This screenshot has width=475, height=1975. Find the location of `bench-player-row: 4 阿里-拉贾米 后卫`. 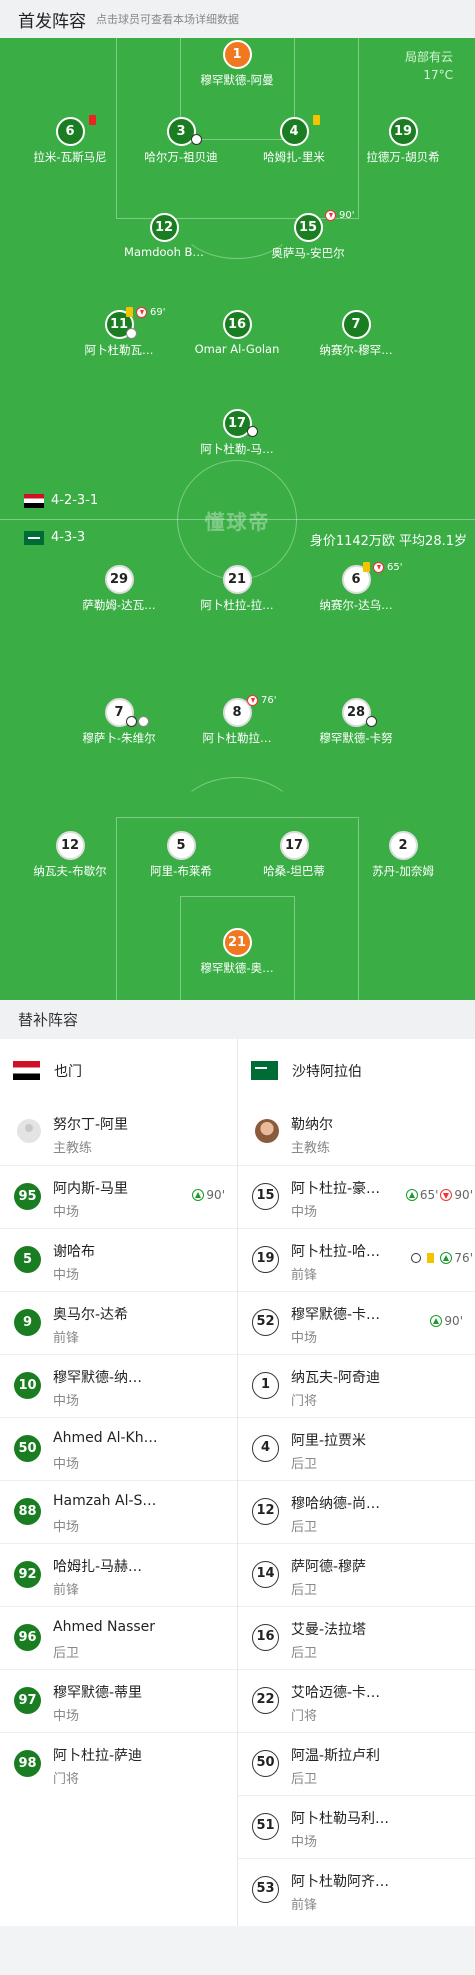

bench-player-row: 4 阿里-拉贾米 后卫 is located at coordinates (356, 1448).